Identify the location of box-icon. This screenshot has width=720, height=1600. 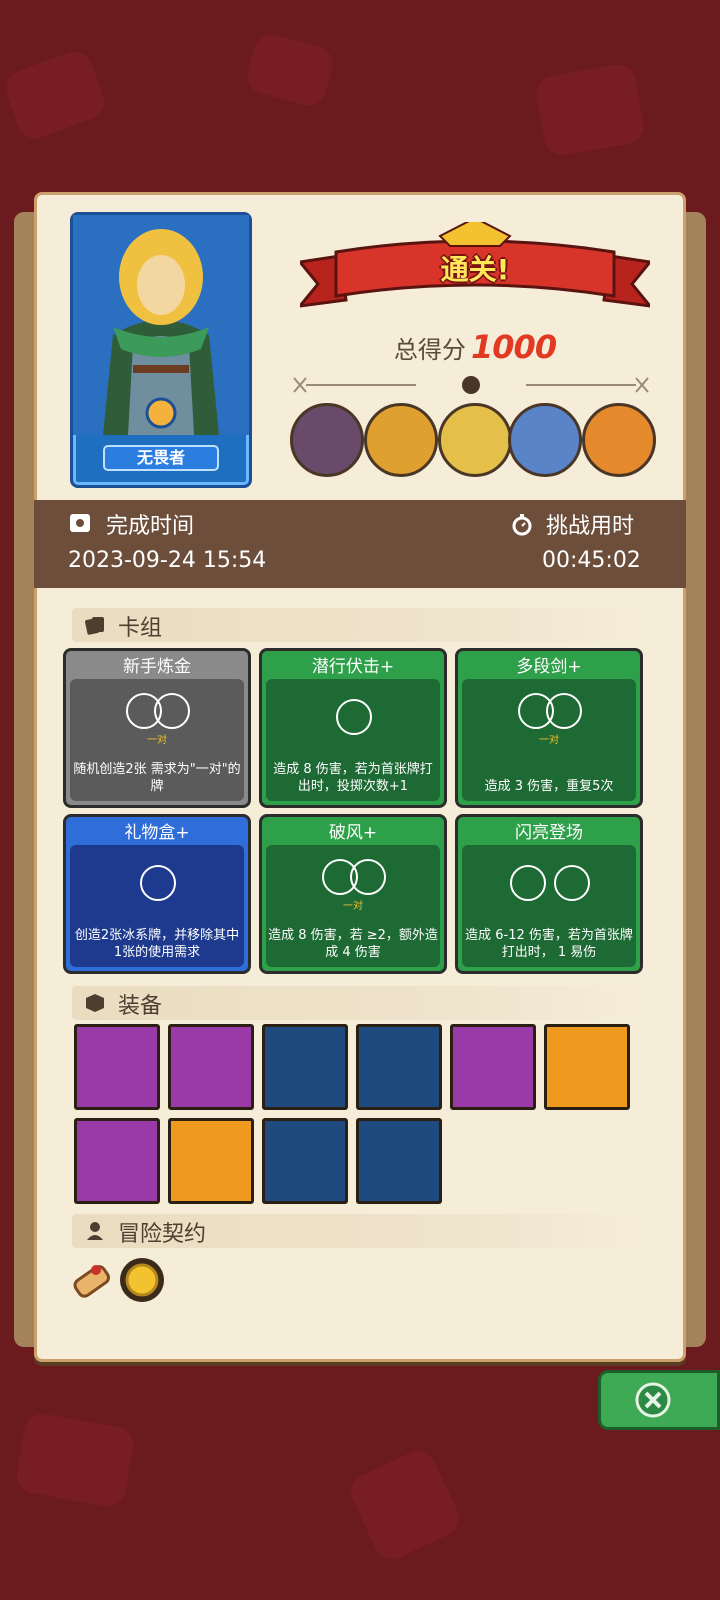
(95, 1003).